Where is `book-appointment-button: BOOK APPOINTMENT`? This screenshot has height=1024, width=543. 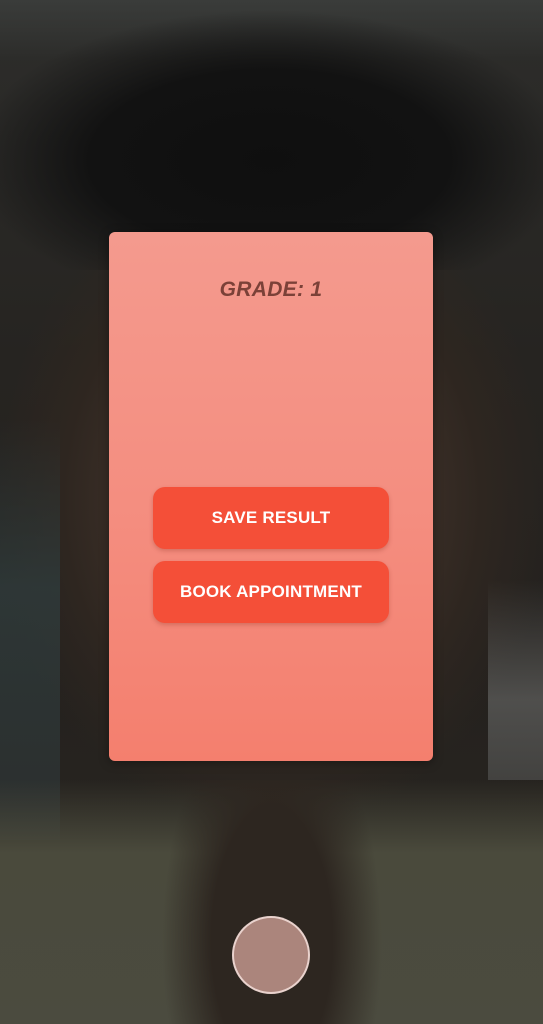
book-appointment-button: BOOK APPOINTMENT is located at coordinates (271, 592).